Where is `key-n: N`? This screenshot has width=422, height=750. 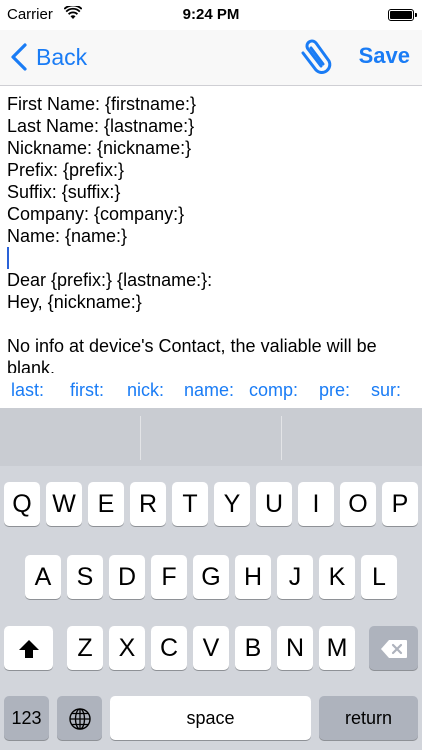 key-n: N is located at coordinates (295, 648).